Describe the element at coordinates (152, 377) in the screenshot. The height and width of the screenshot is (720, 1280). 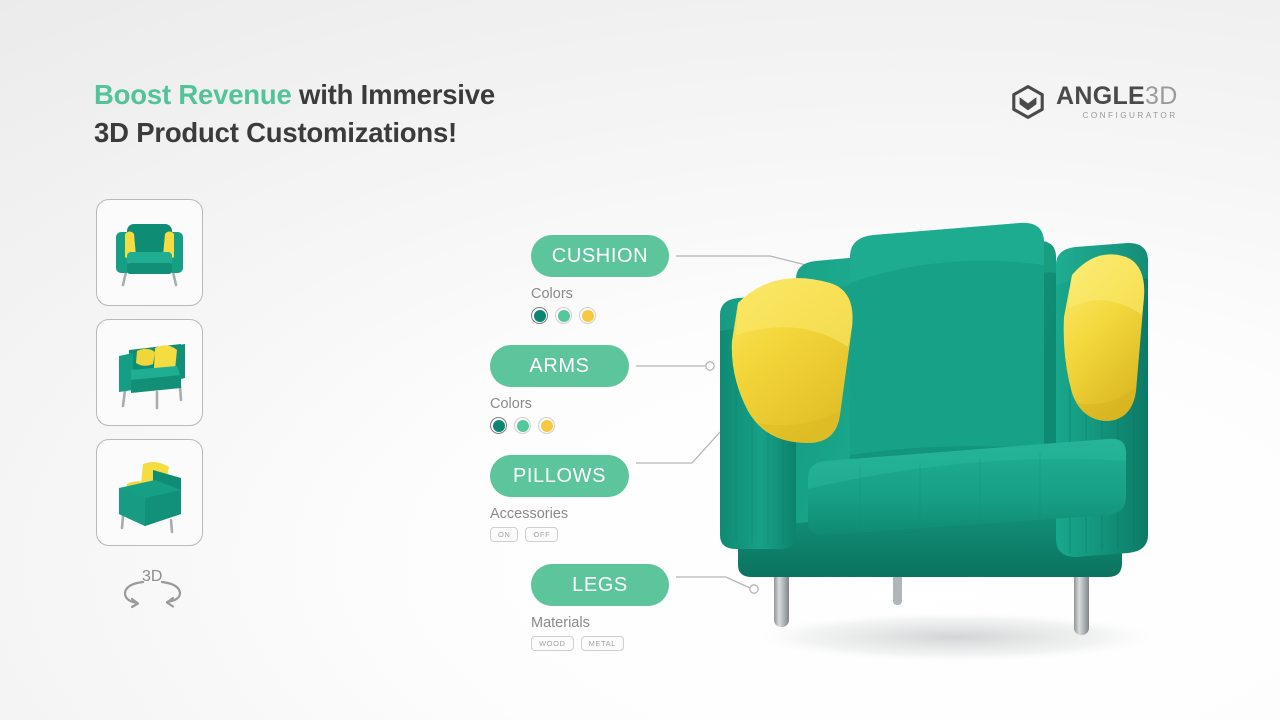
I see `thumbnail-angle-image` at that location.